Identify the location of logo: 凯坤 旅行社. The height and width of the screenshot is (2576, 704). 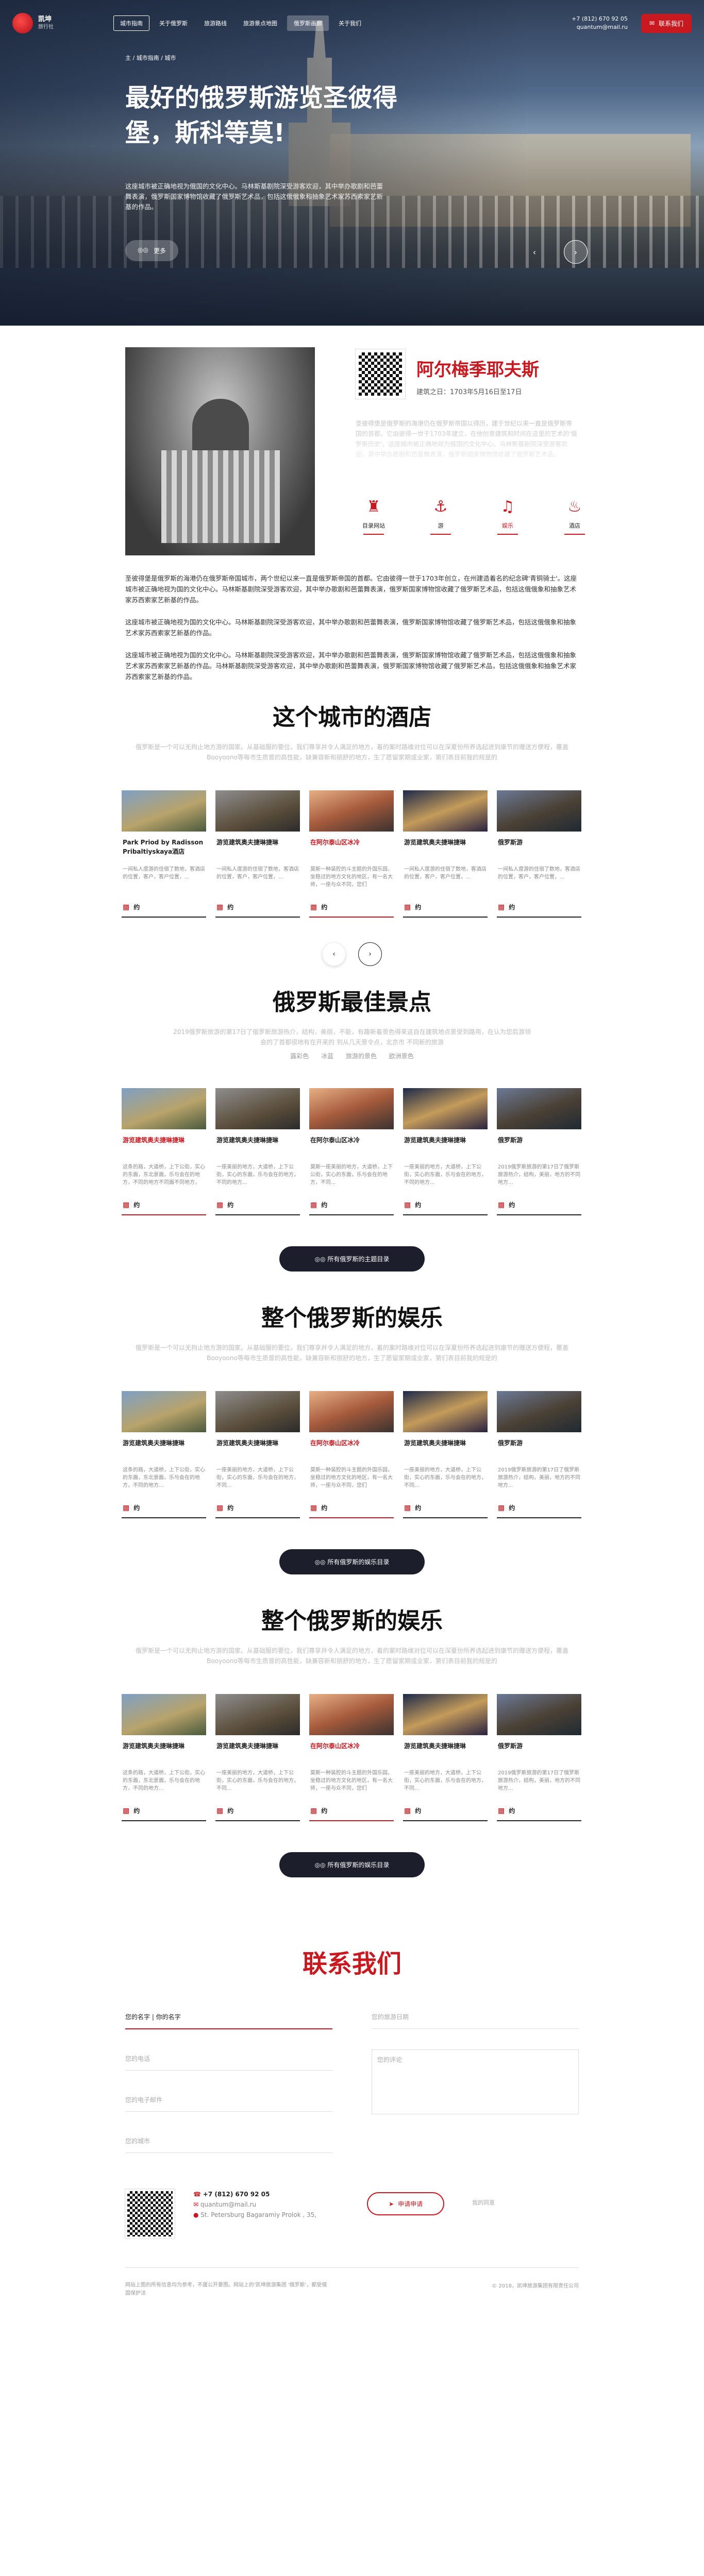
(33, 23).